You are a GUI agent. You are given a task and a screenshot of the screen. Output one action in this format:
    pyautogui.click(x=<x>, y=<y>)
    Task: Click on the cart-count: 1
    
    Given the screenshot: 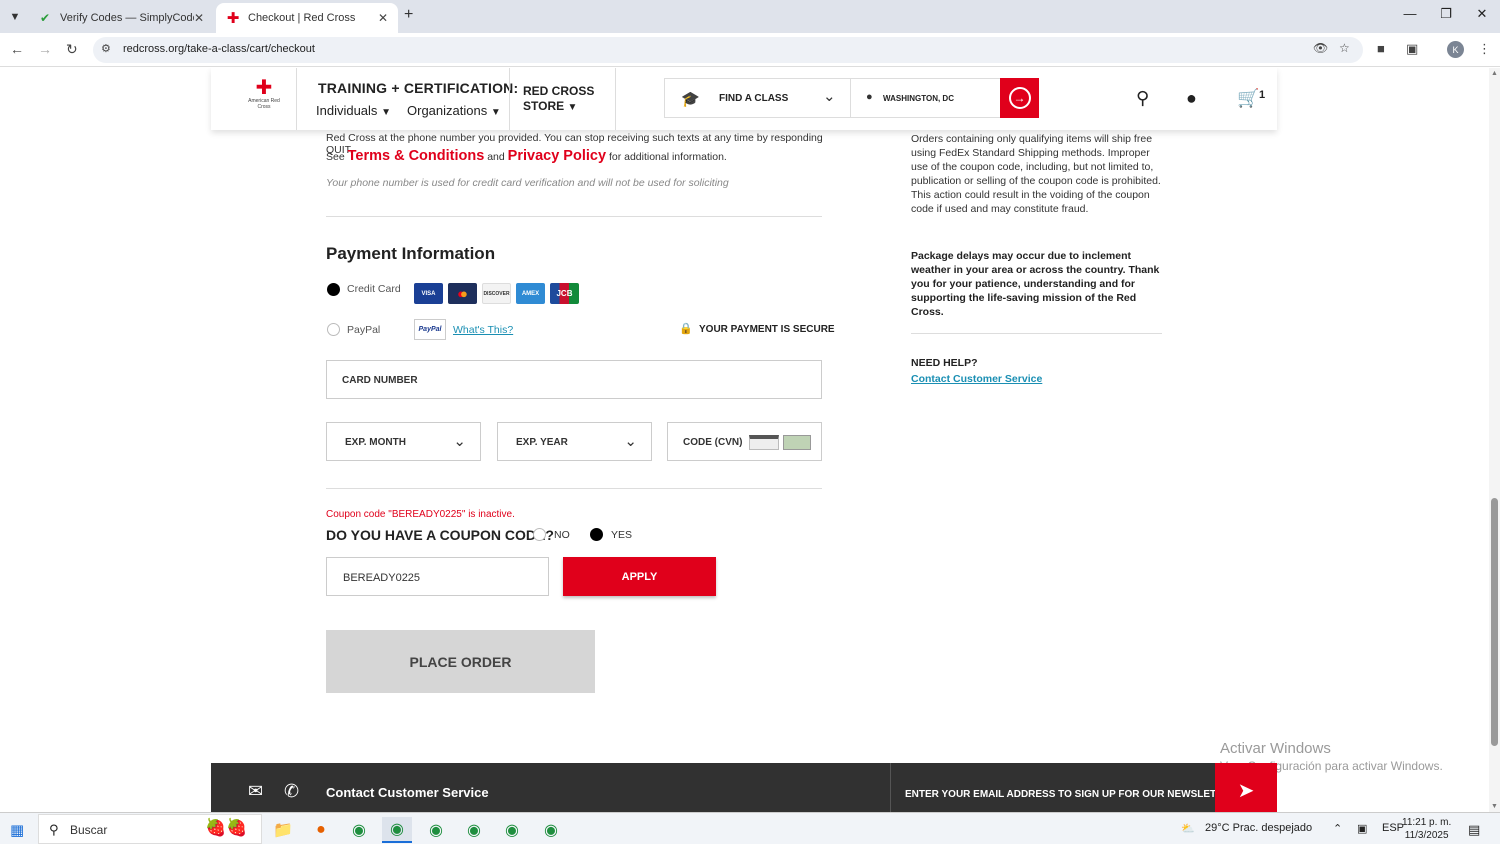 What is the action you would take?
    pyautogui.click(x=1262, y=95)
    